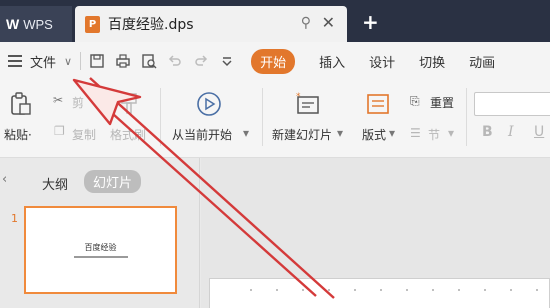 This screenshot has height=308, width=550. Describe the element at coordinates (511, 132) in the screenshot. I see `italic-button: I` at that location.